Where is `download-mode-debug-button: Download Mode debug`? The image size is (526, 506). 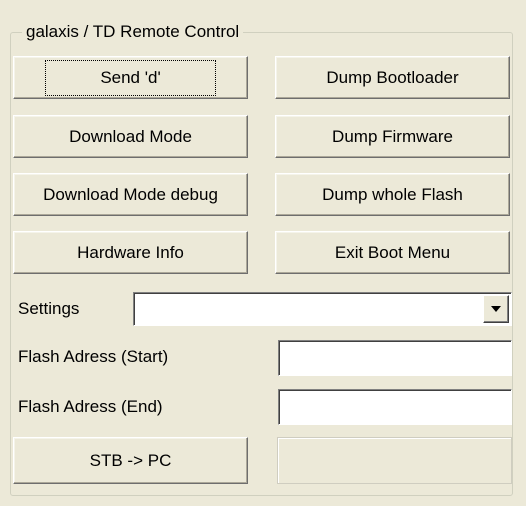
download-mode-debug-button: Download Mode debug is located at coordinates (130, 194).